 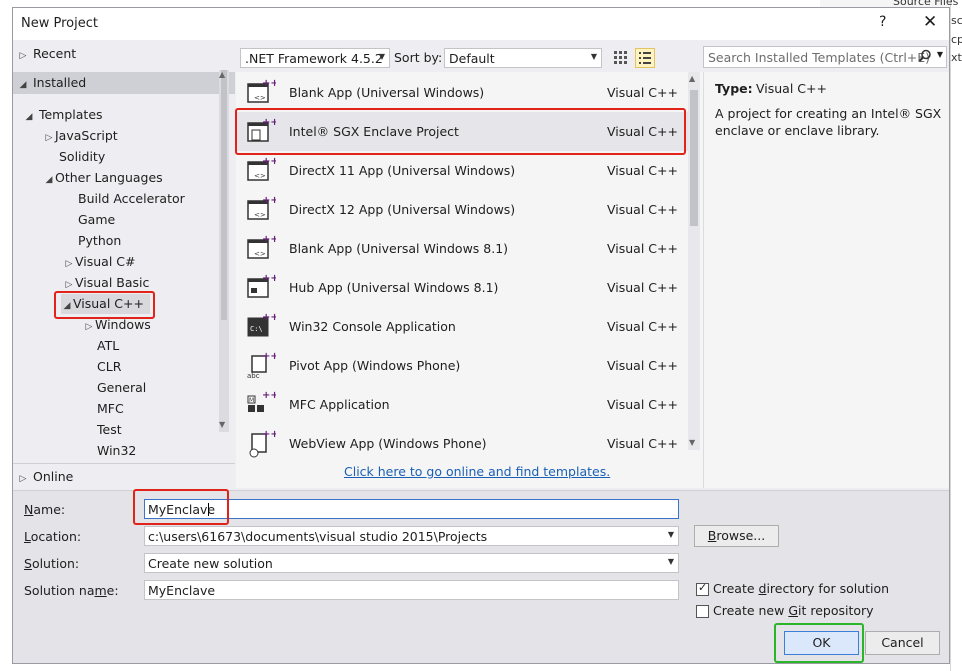 I want to click on framework-select: .NET Framework 4.5.2 ▼, so click(x=315, y=58).